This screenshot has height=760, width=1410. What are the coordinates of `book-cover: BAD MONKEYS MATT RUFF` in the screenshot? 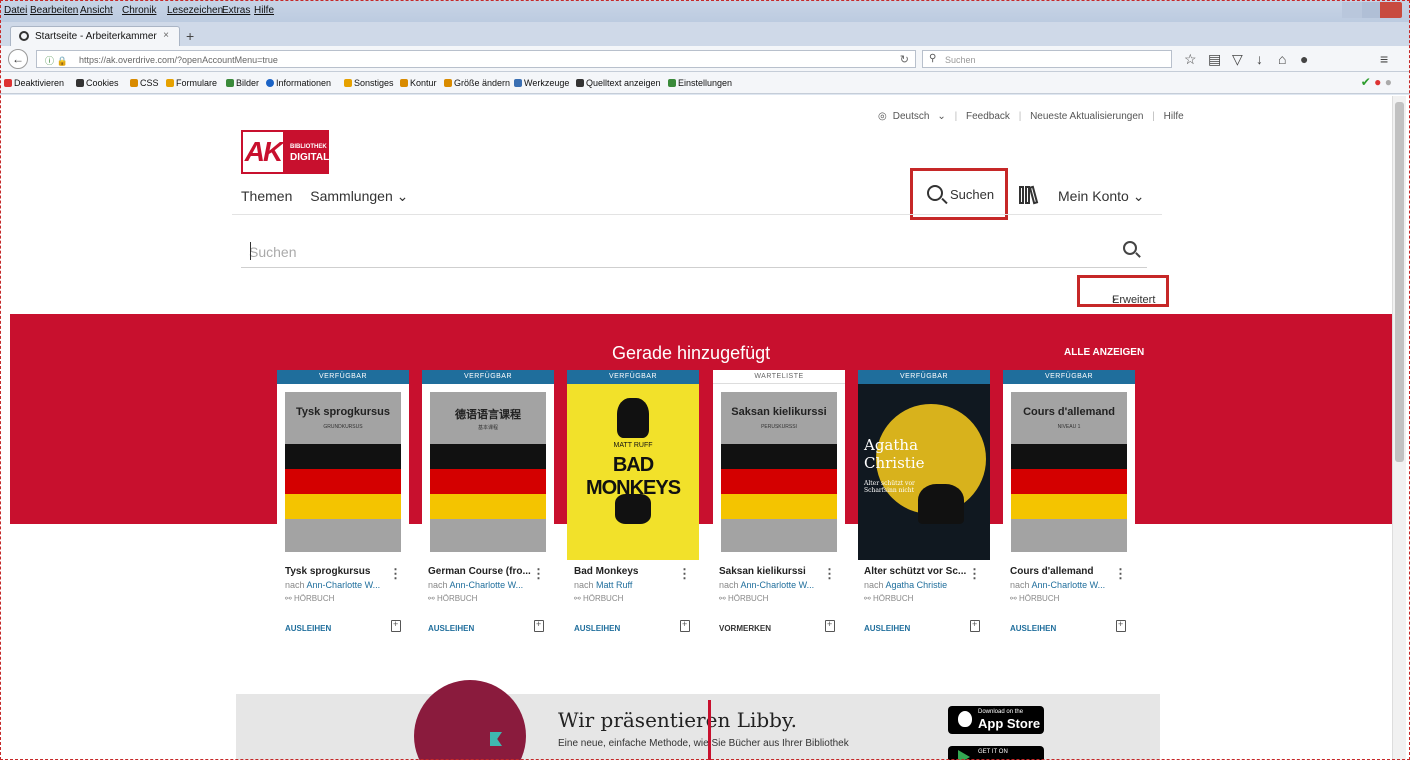 It's located at (633, 472).